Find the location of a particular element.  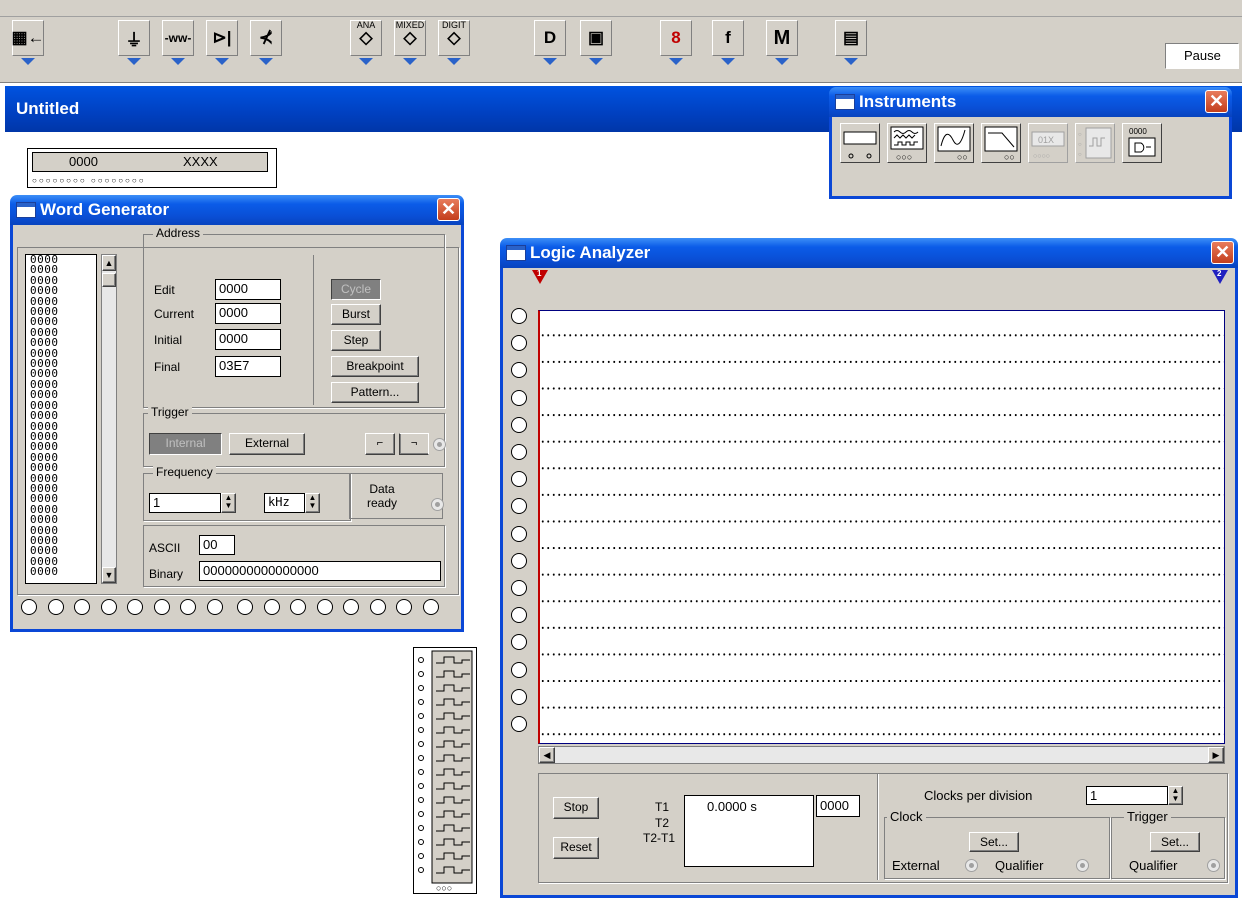

basic-button: -ww- is located at coordinates (178, 42).